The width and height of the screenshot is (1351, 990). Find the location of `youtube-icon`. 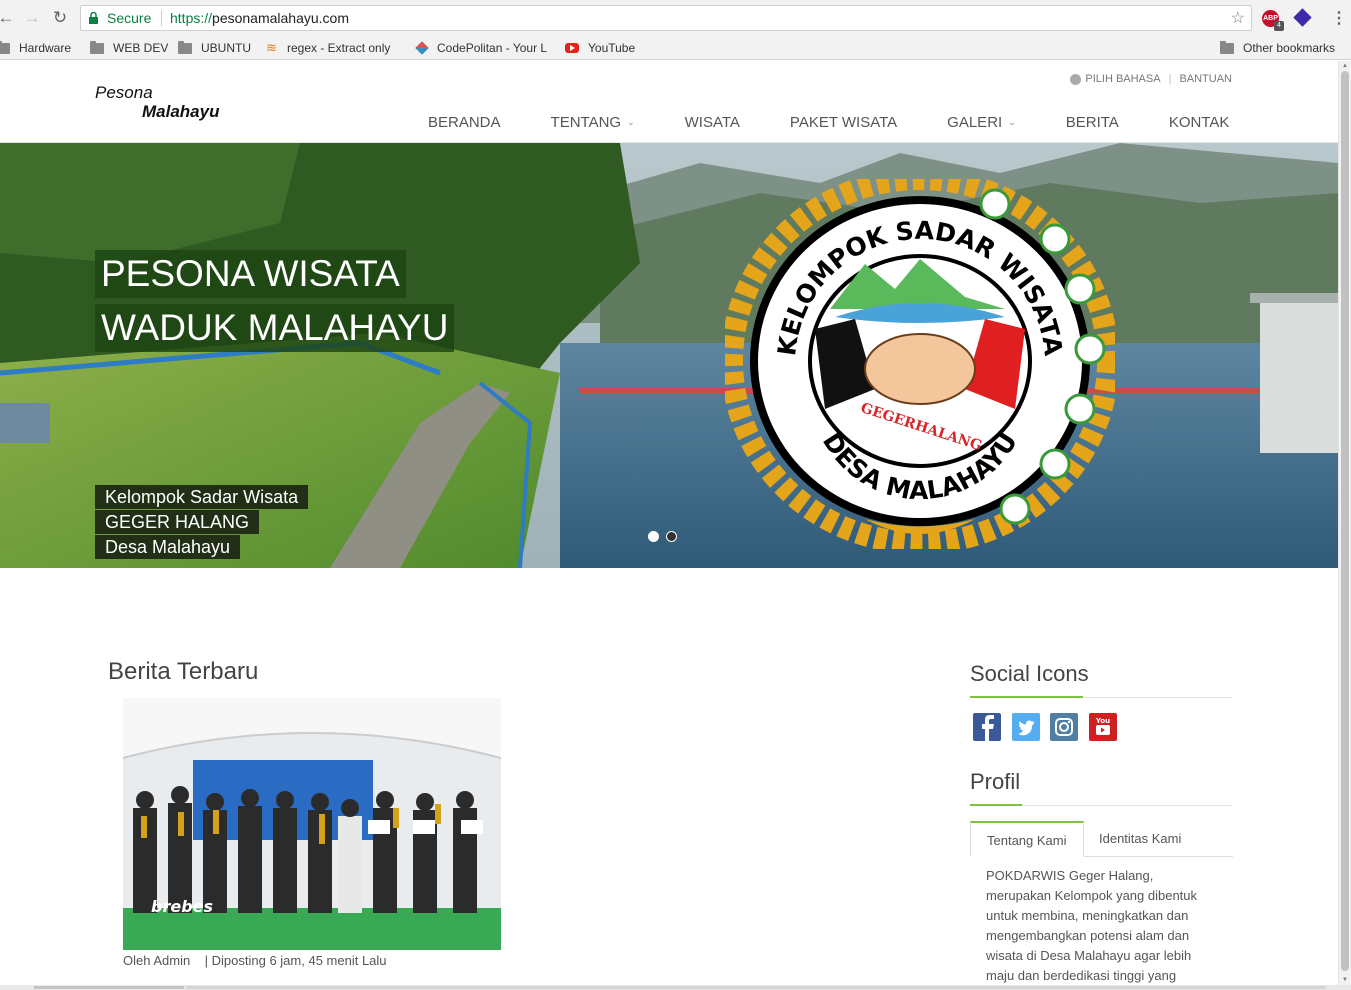

youtube-icon is located at coordinates (572, 48).